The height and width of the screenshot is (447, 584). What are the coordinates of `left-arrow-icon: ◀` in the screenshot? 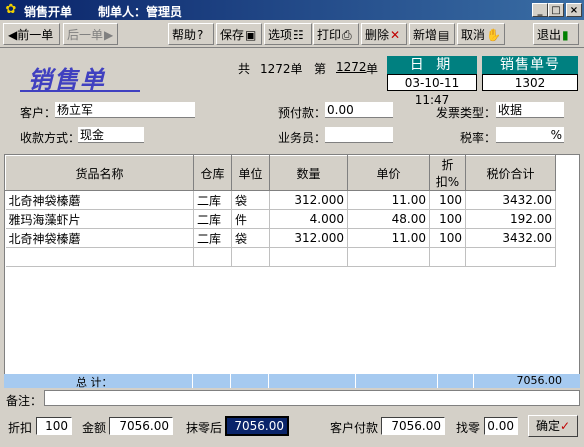 It's located at (13, 35).